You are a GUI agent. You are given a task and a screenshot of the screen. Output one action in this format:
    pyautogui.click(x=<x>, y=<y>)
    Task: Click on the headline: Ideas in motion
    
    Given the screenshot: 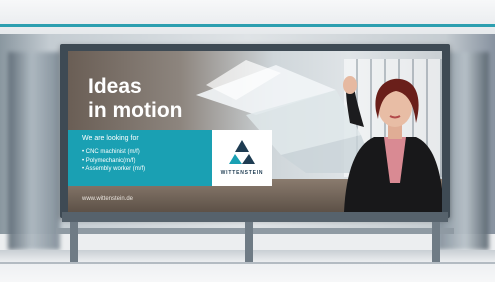 What is the action you would take?
    pyautogui.click(x=135, y=99)
    